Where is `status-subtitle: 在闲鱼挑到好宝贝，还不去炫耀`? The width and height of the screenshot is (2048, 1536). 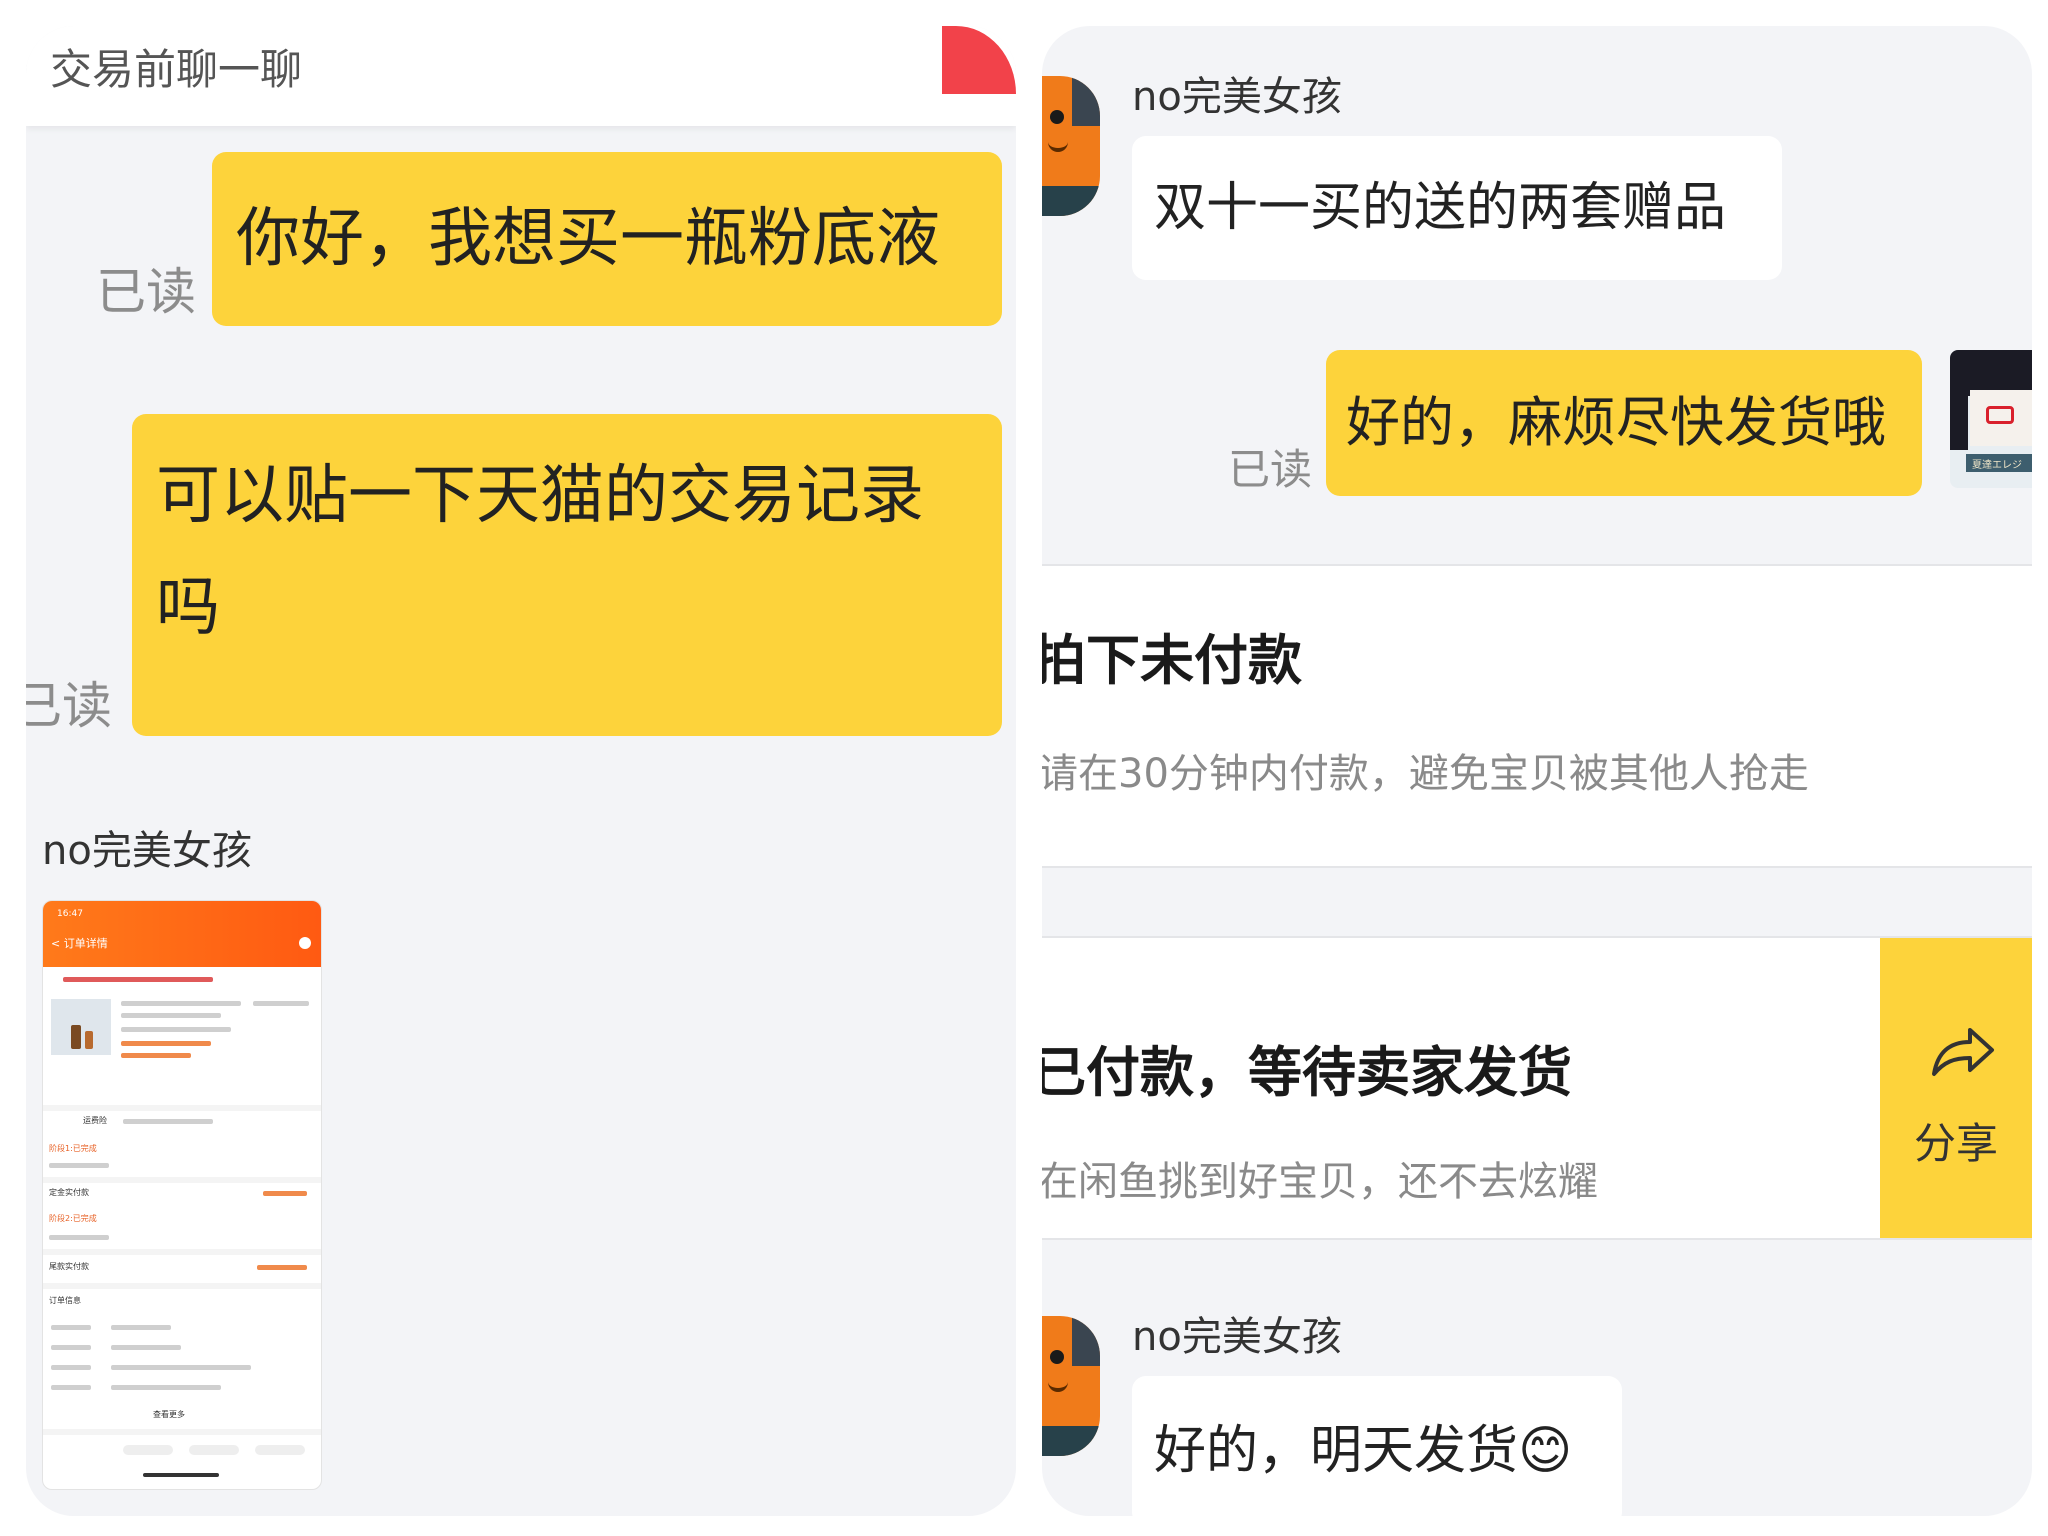 status-subtitle: 在闲鱼挑到好宝贝，还不去炫耀 is located at coordinates (1320, 1182).